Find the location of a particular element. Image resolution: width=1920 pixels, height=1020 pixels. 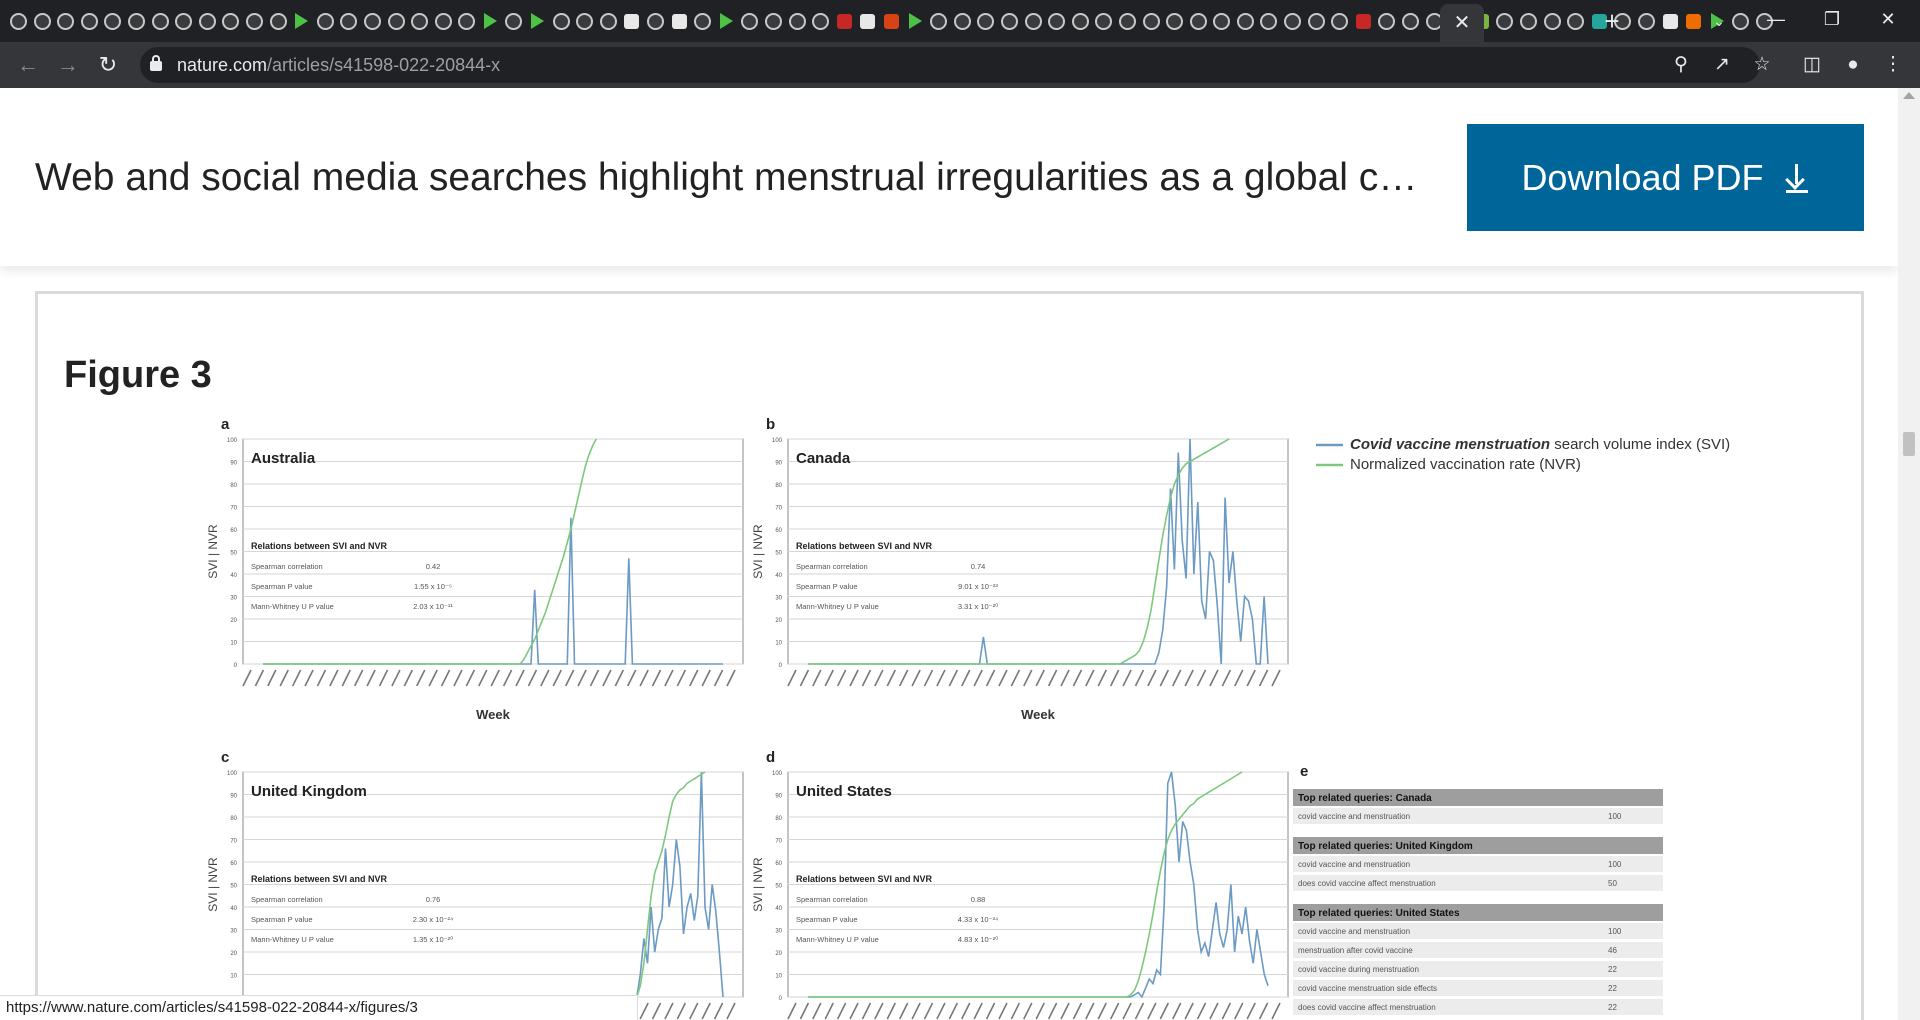

forward-icon: → is located at coordinates (68, 65).